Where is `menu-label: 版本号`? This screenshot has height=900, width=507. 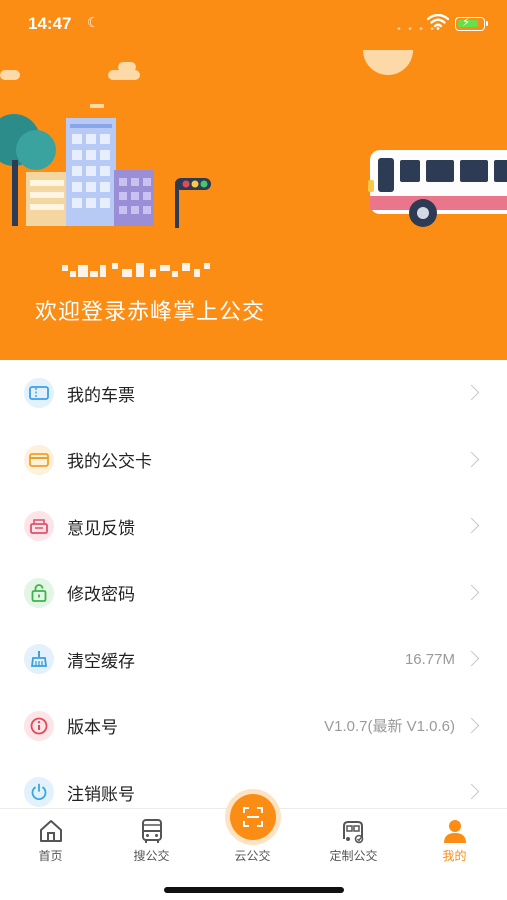
menu-label: 版本号 is located at coordinates (92, 728).